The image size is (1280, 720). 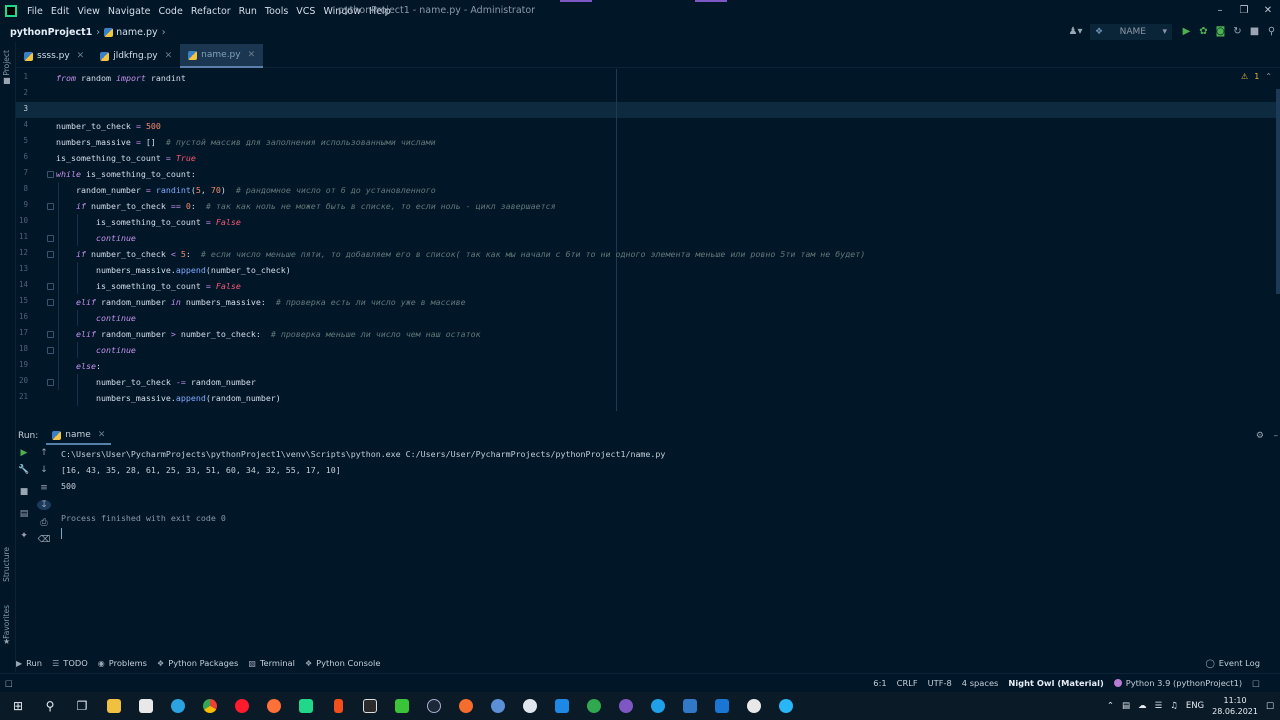 I want to click on menu-view: View, so click(x=88, y=11).